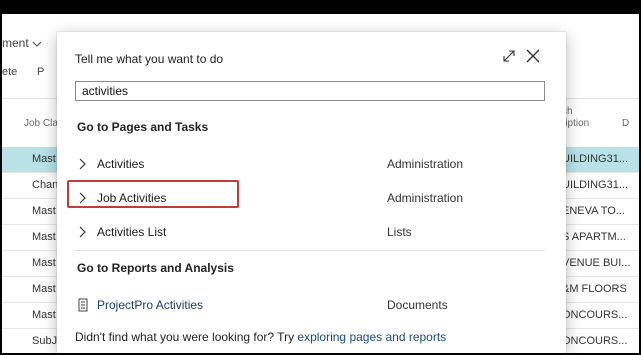 The width and height of the screenshot is (641, 355). I want to click on result-label: ProjectPro Activities, so click(150, 305).